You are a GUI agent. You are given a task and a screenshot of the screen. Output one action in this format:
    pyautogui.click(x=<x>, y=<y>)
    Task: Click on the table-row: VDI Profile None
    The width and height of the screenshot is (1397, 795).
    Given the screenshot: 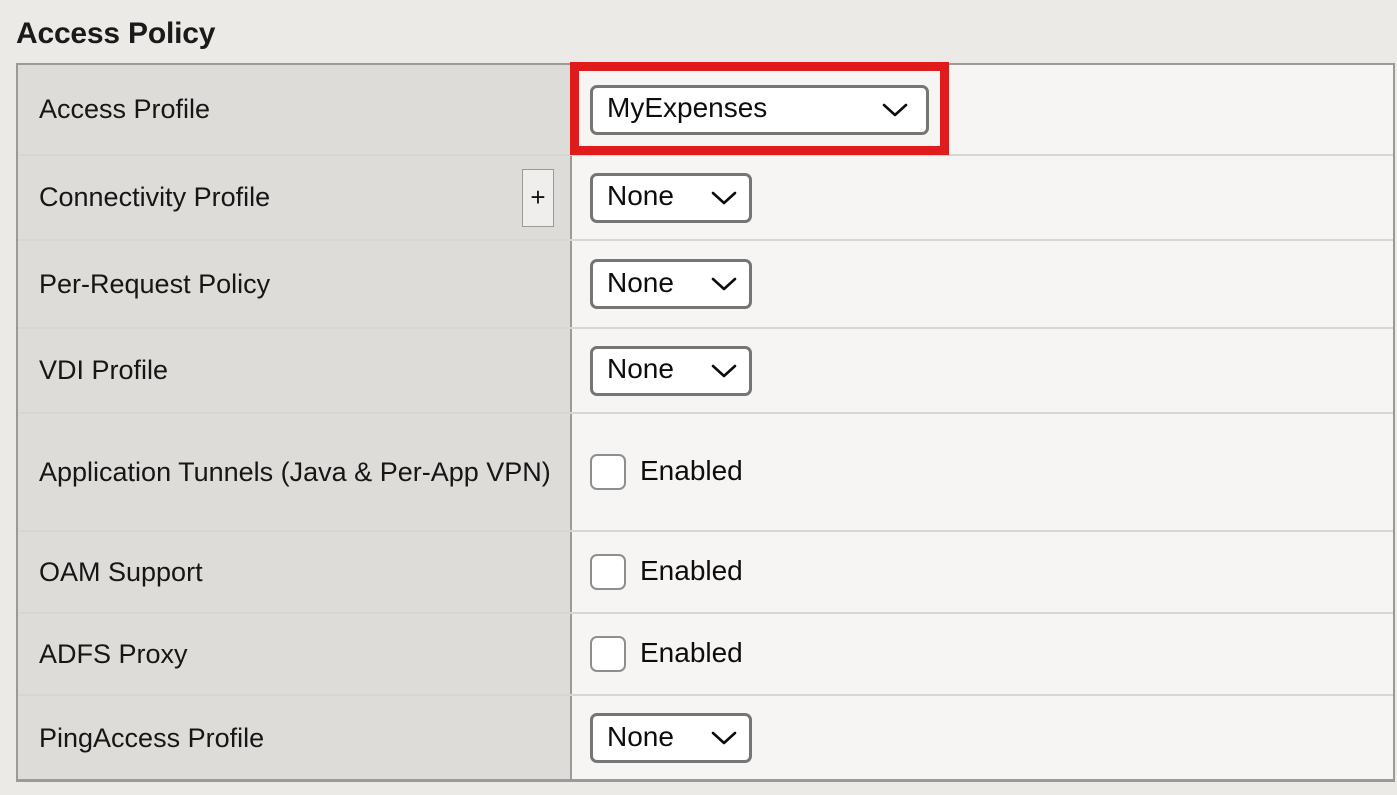 What is the action you would take?
    pyautogui.click(x=705, y=371)
    